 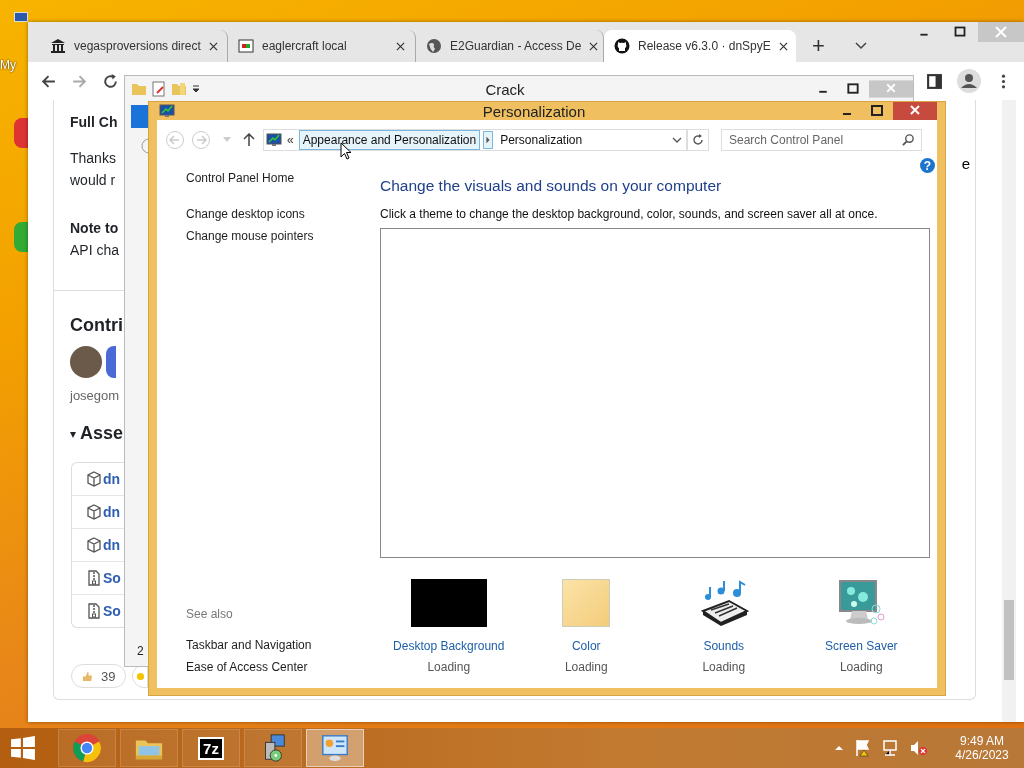 What do you see at coordinates (982, 741) in the screenshot?
I see `clock-time: 9:49 AM` at bounding box center [982, 741].